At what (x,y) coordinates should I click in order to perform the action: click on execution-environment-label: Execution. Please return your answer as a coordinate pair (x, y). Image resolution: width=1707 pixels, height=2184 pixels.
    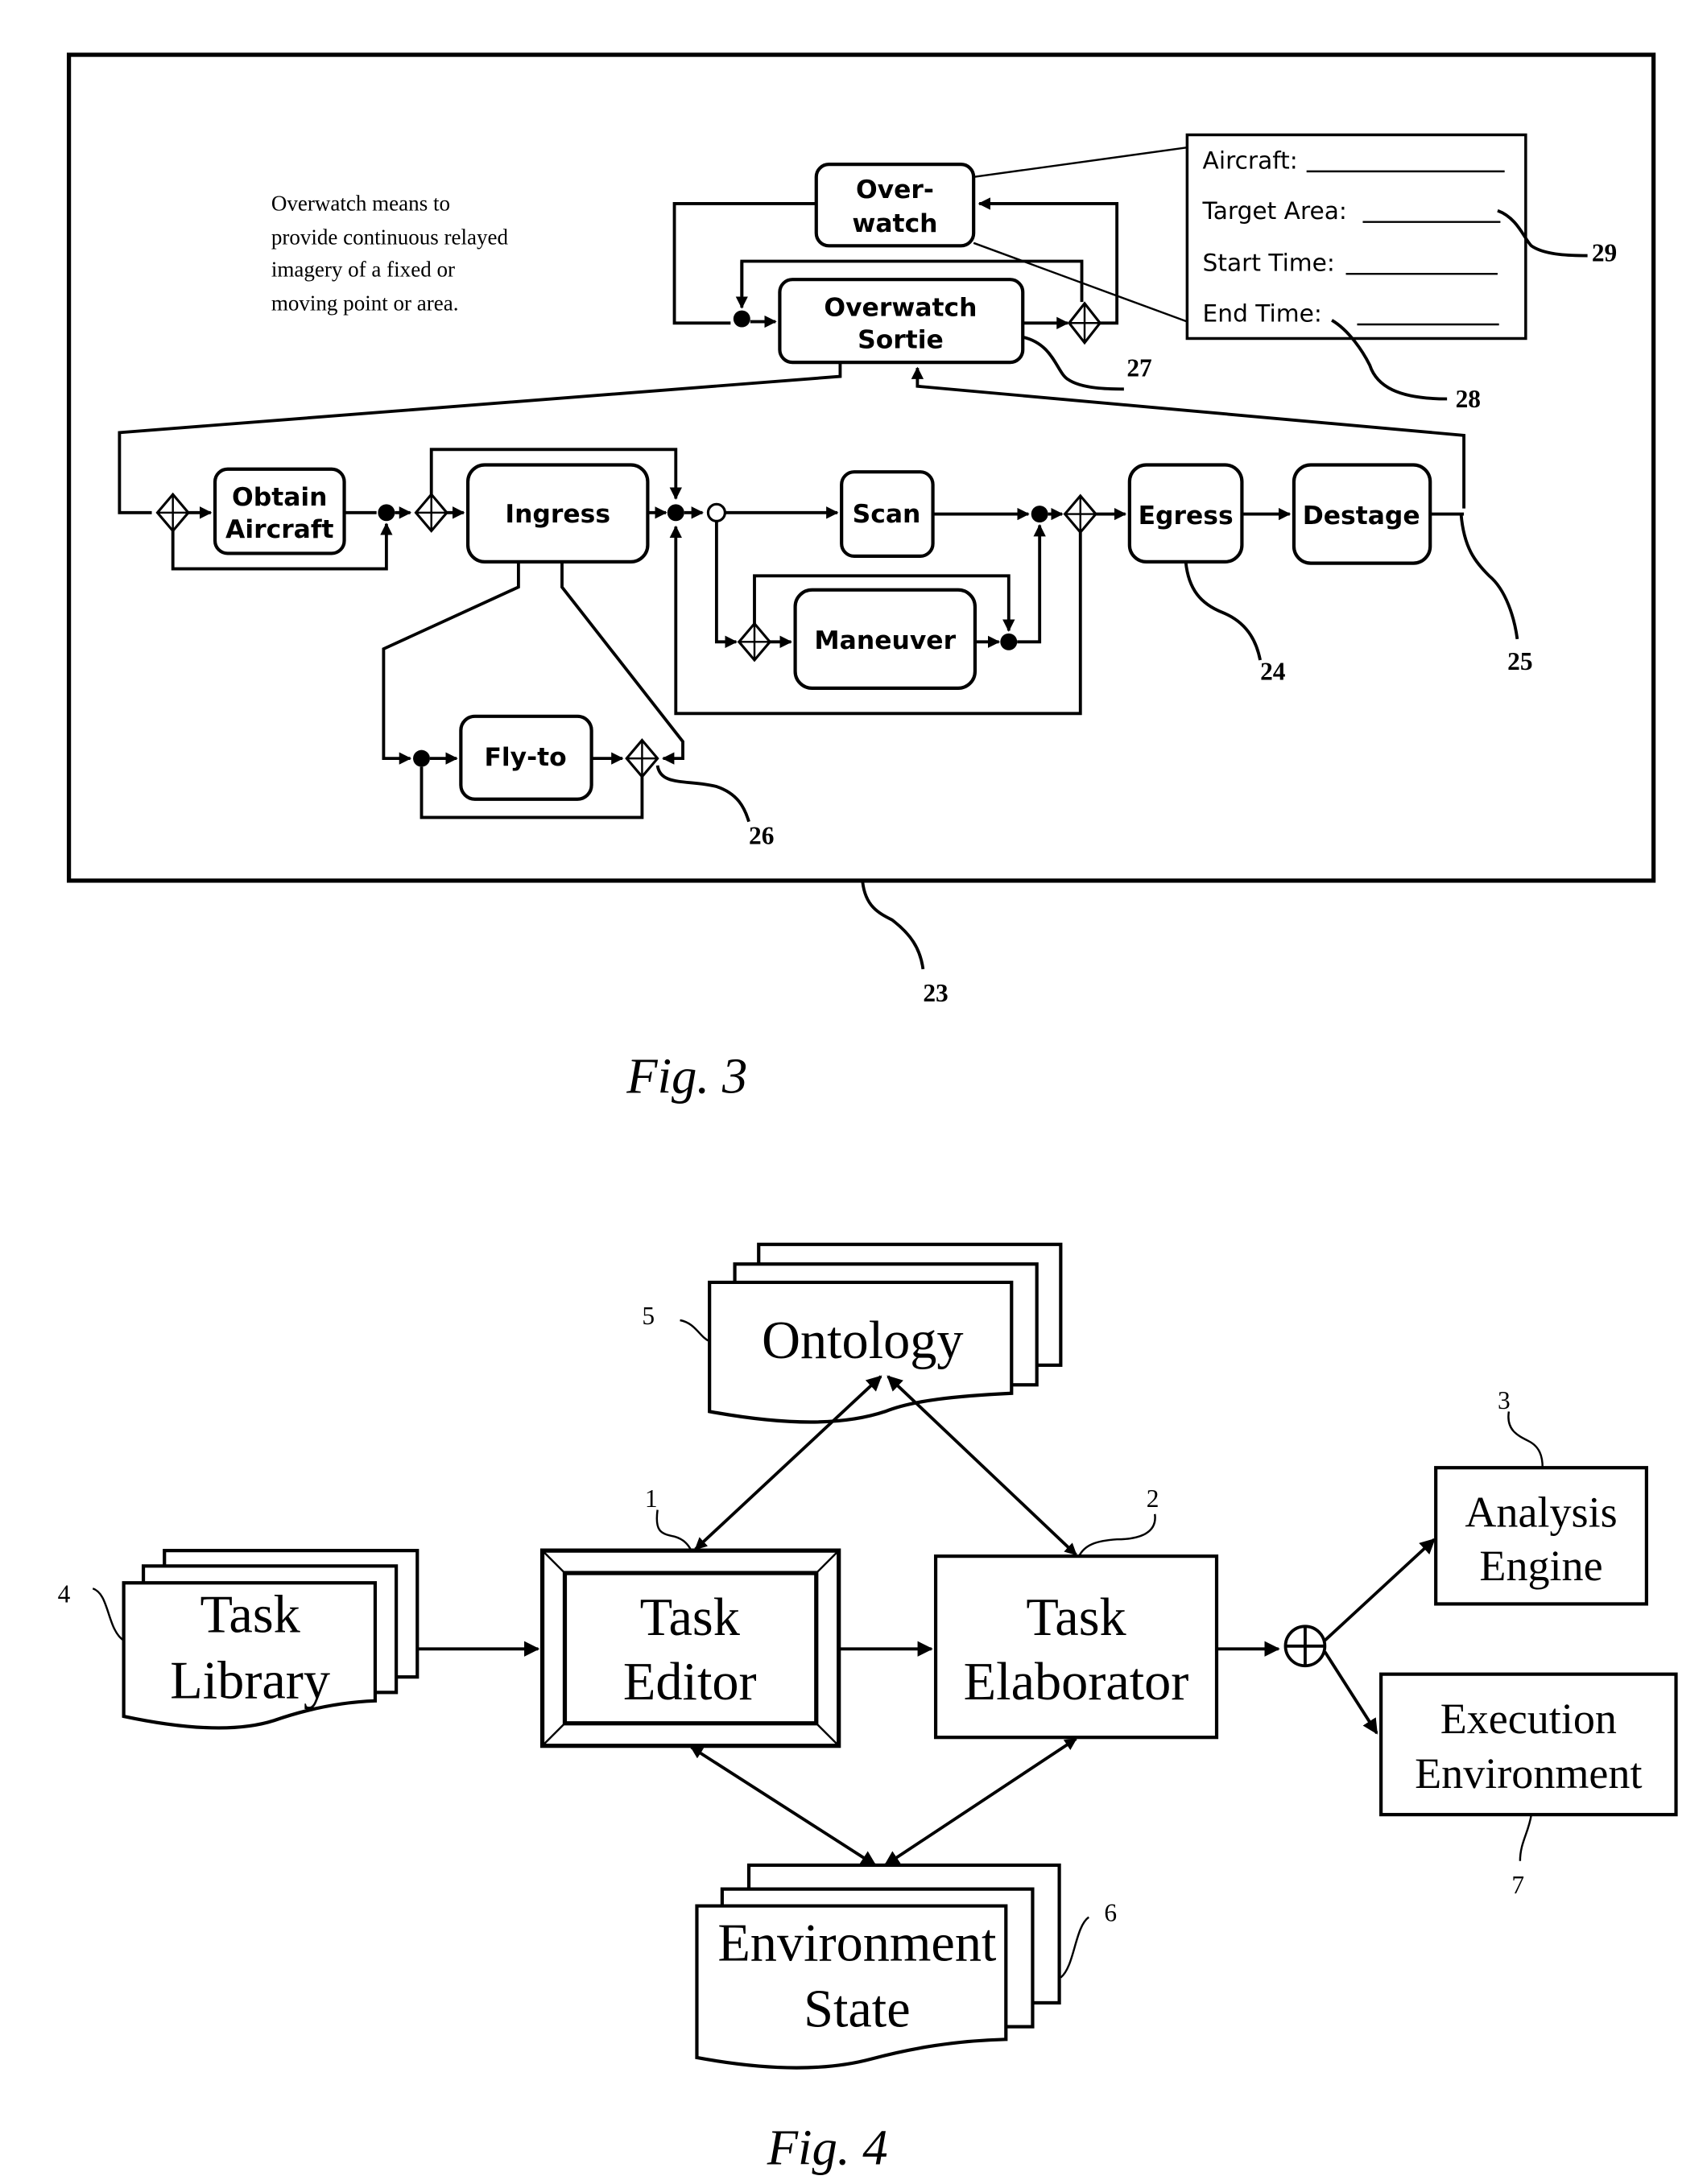
    Looking at the image, I should click on (1528, 1719).